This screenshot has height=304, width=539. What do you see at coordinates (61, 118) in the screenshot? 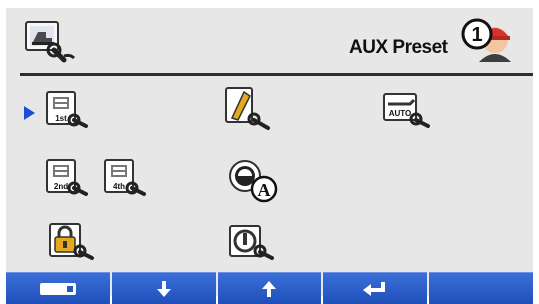
I see `attachment-1st-label: 1st` at bounding box center [61, 118].